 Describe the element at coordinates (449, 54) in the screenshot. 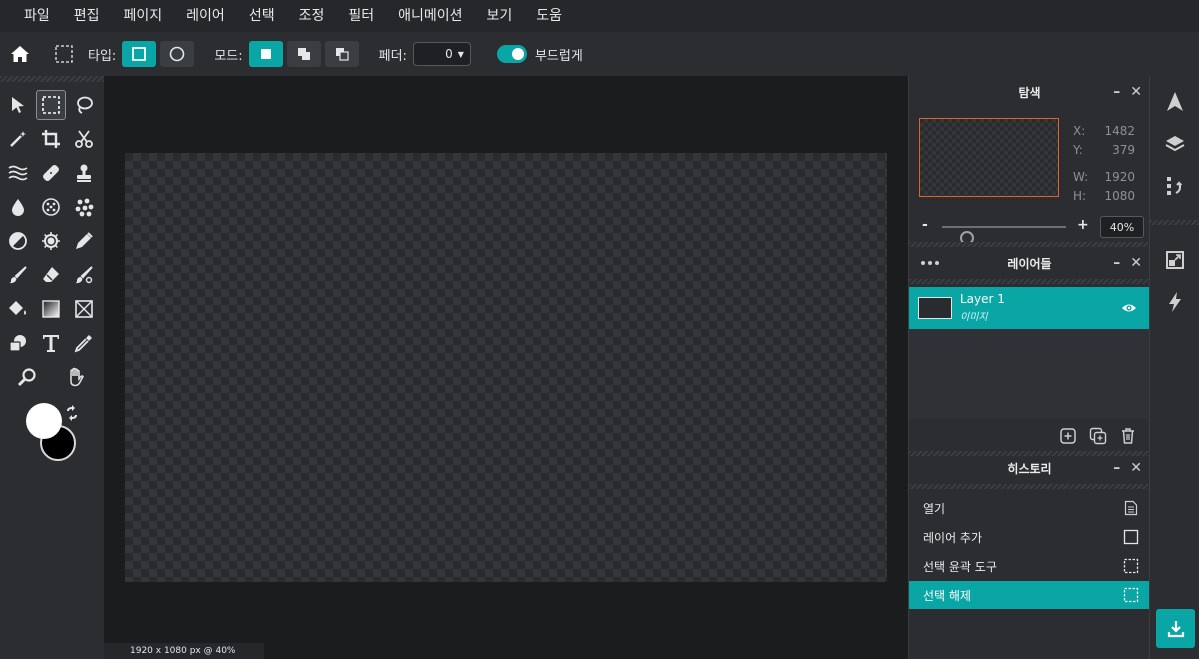

I see `feather-value: 0` at that location.